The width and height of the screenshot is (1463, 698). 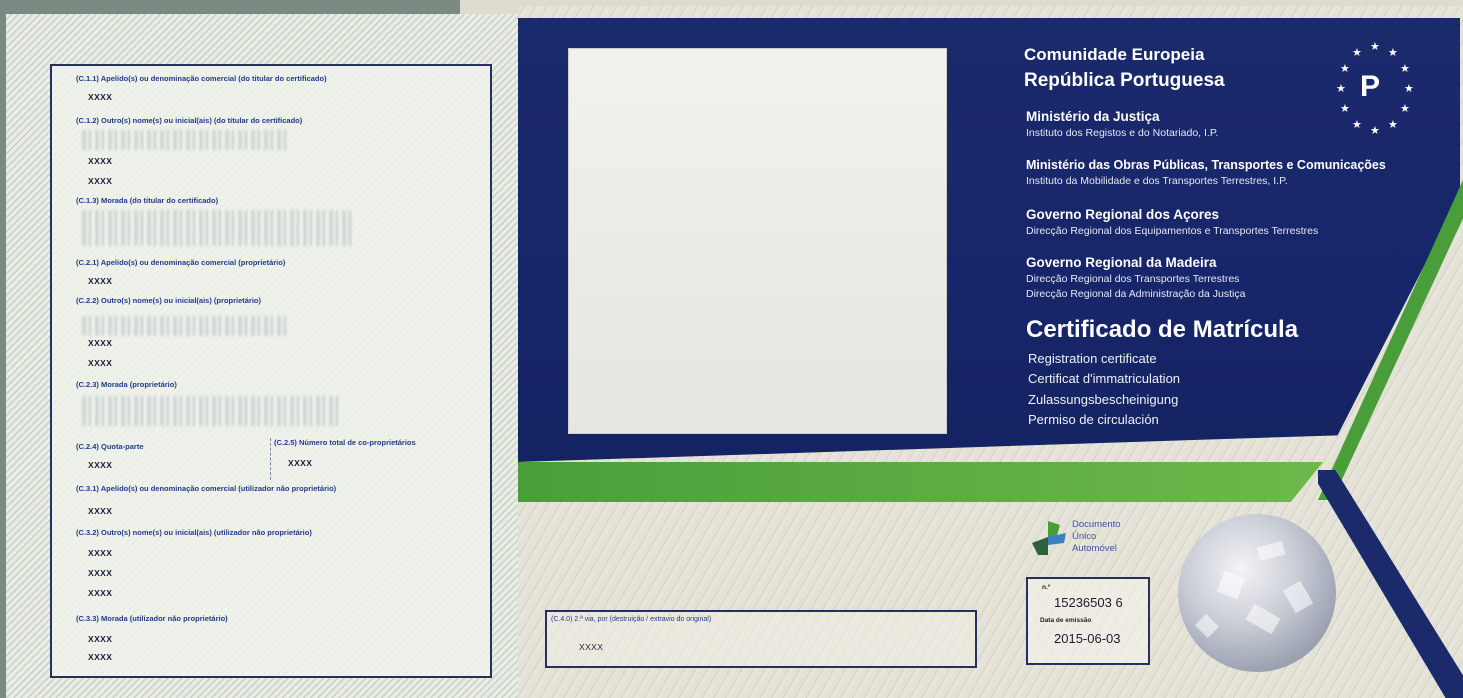 I want to click on logo-line-1: Documento, so click(x=1096, y=524).